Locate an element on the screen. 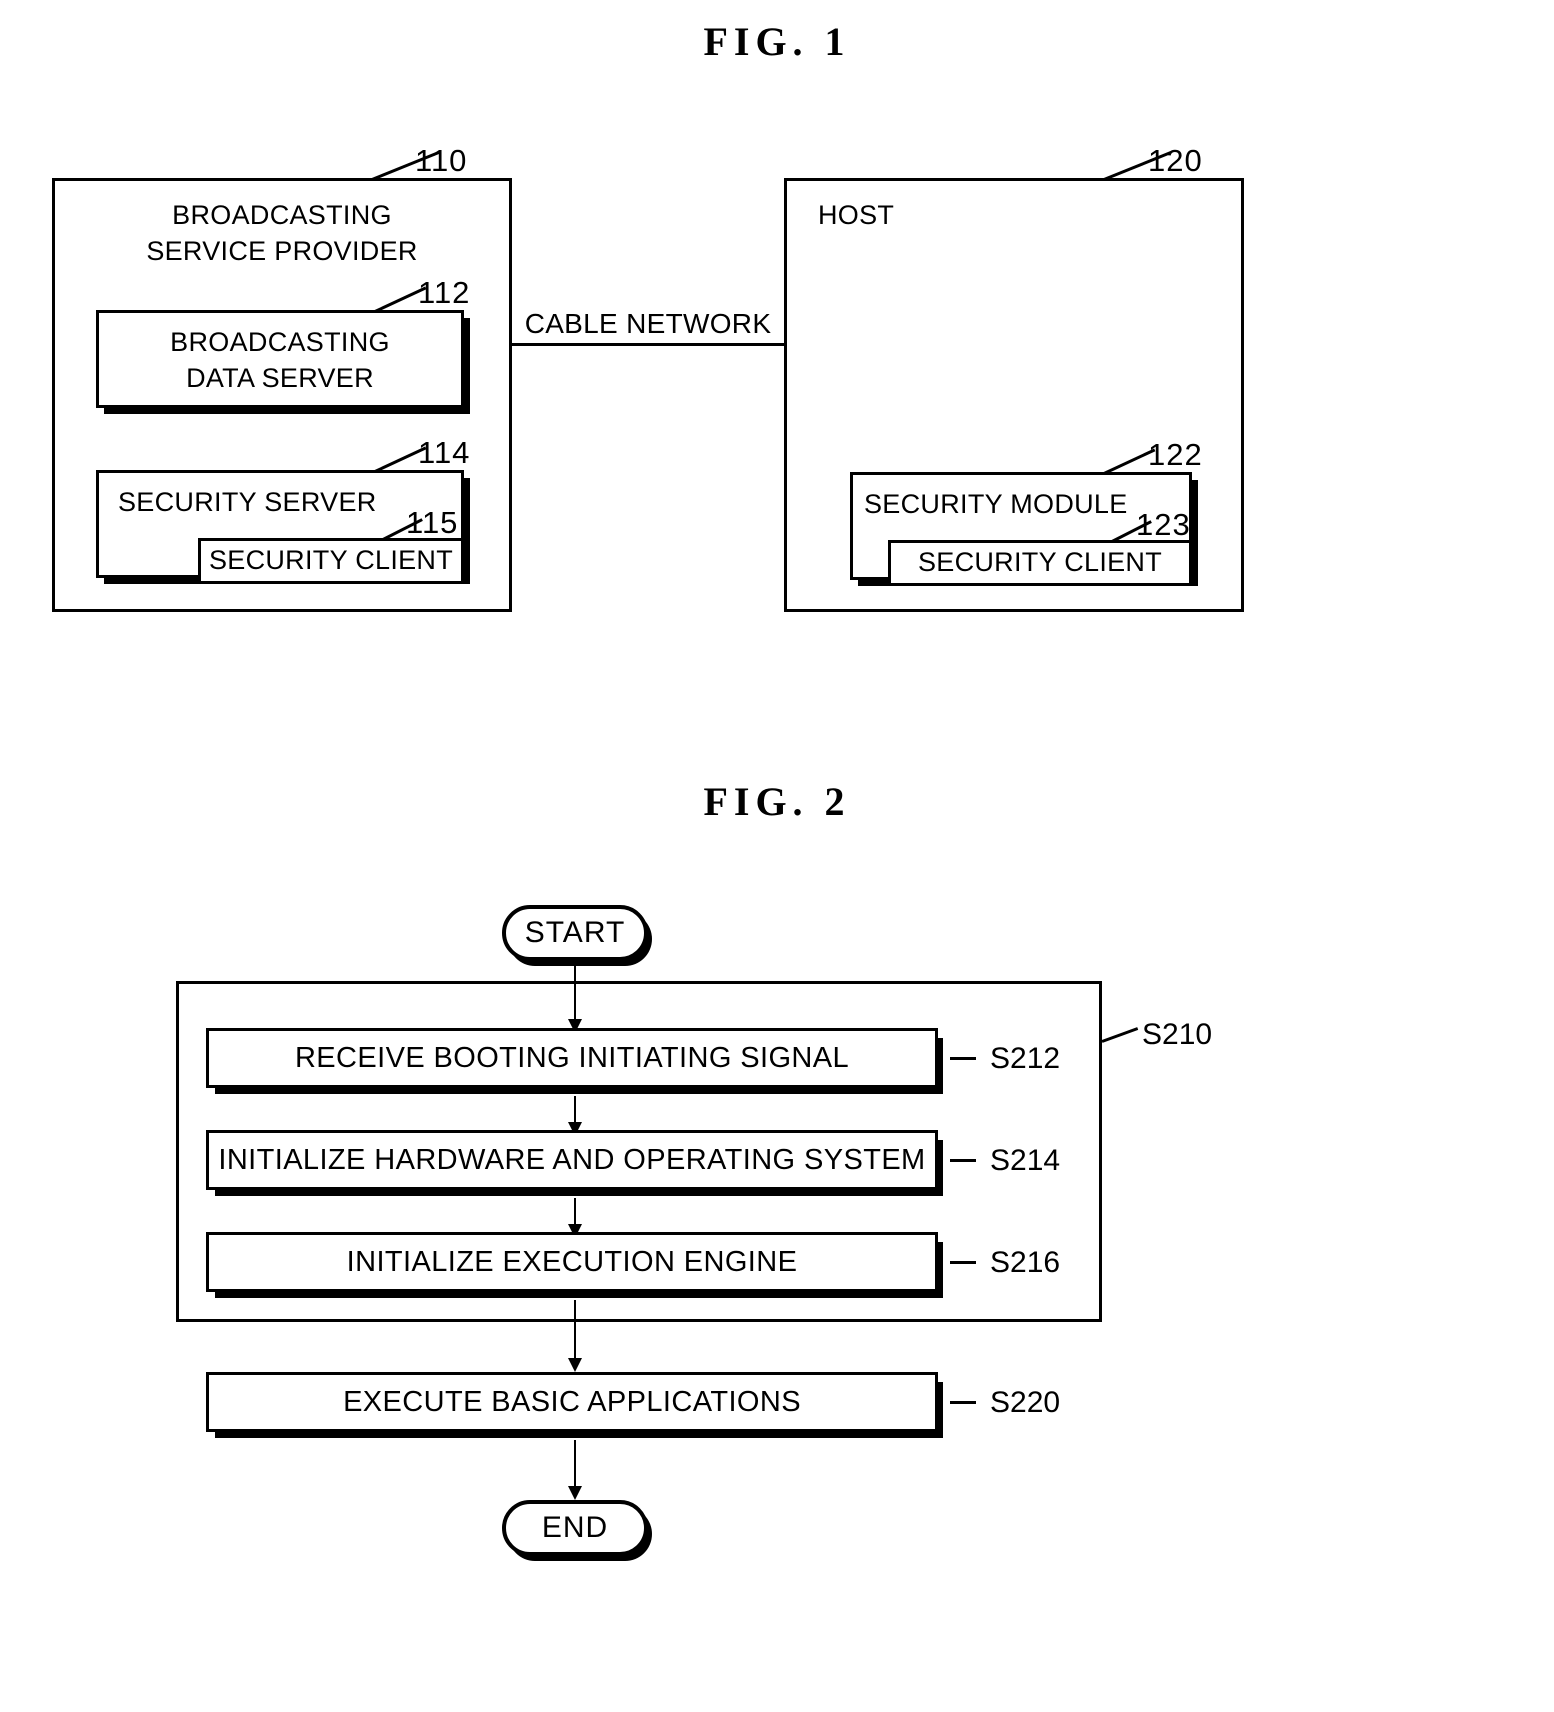  leader-line-s210 is located at coordinates (1120, 1035).